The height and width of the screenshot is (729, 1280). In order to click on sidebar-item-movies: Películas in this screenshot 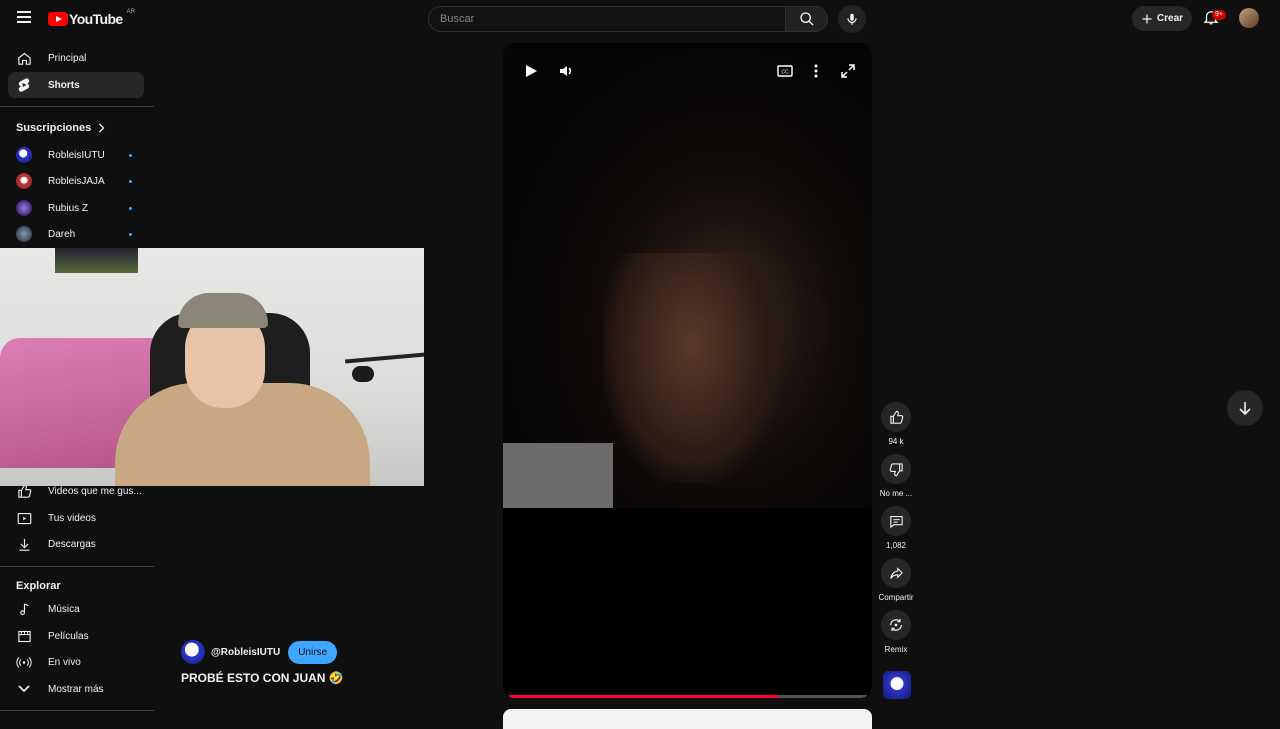, I will do `click(76, 636)`.